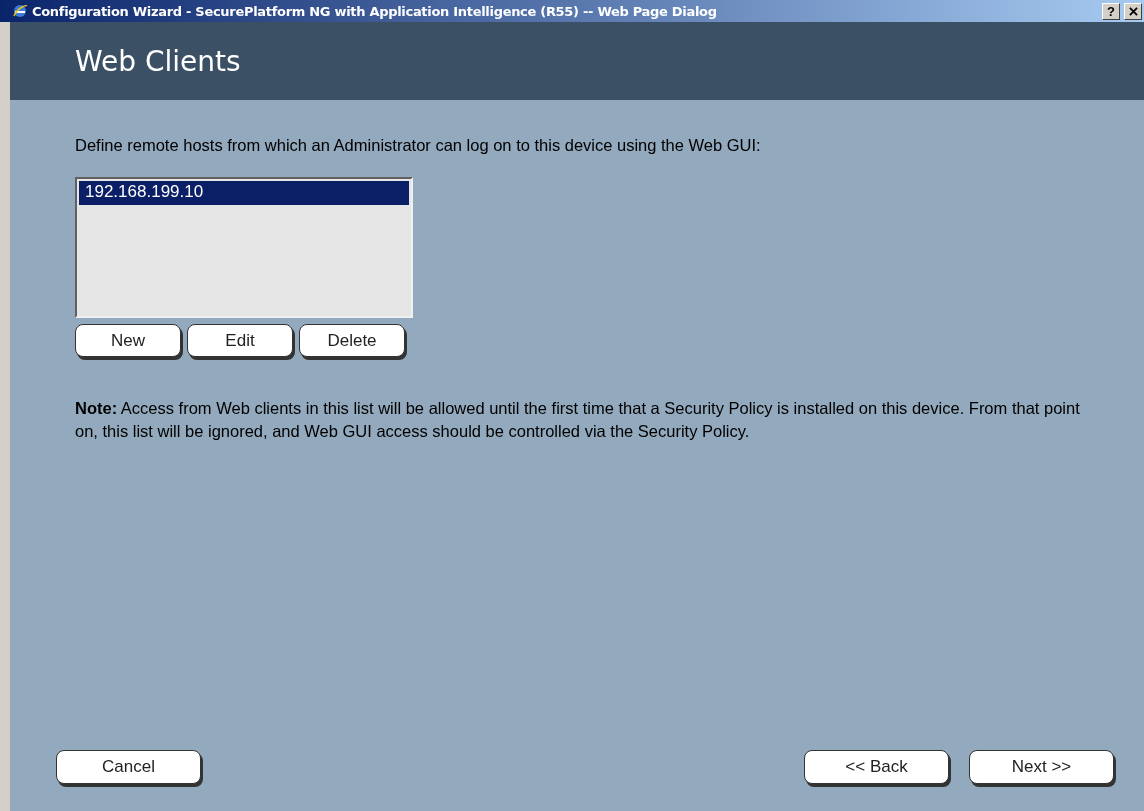 The height and width of the screenshot is (811, 1144). Describe the element at coordinates (240, 340) in the screenshot. I see `list-button: Edit` at that location.